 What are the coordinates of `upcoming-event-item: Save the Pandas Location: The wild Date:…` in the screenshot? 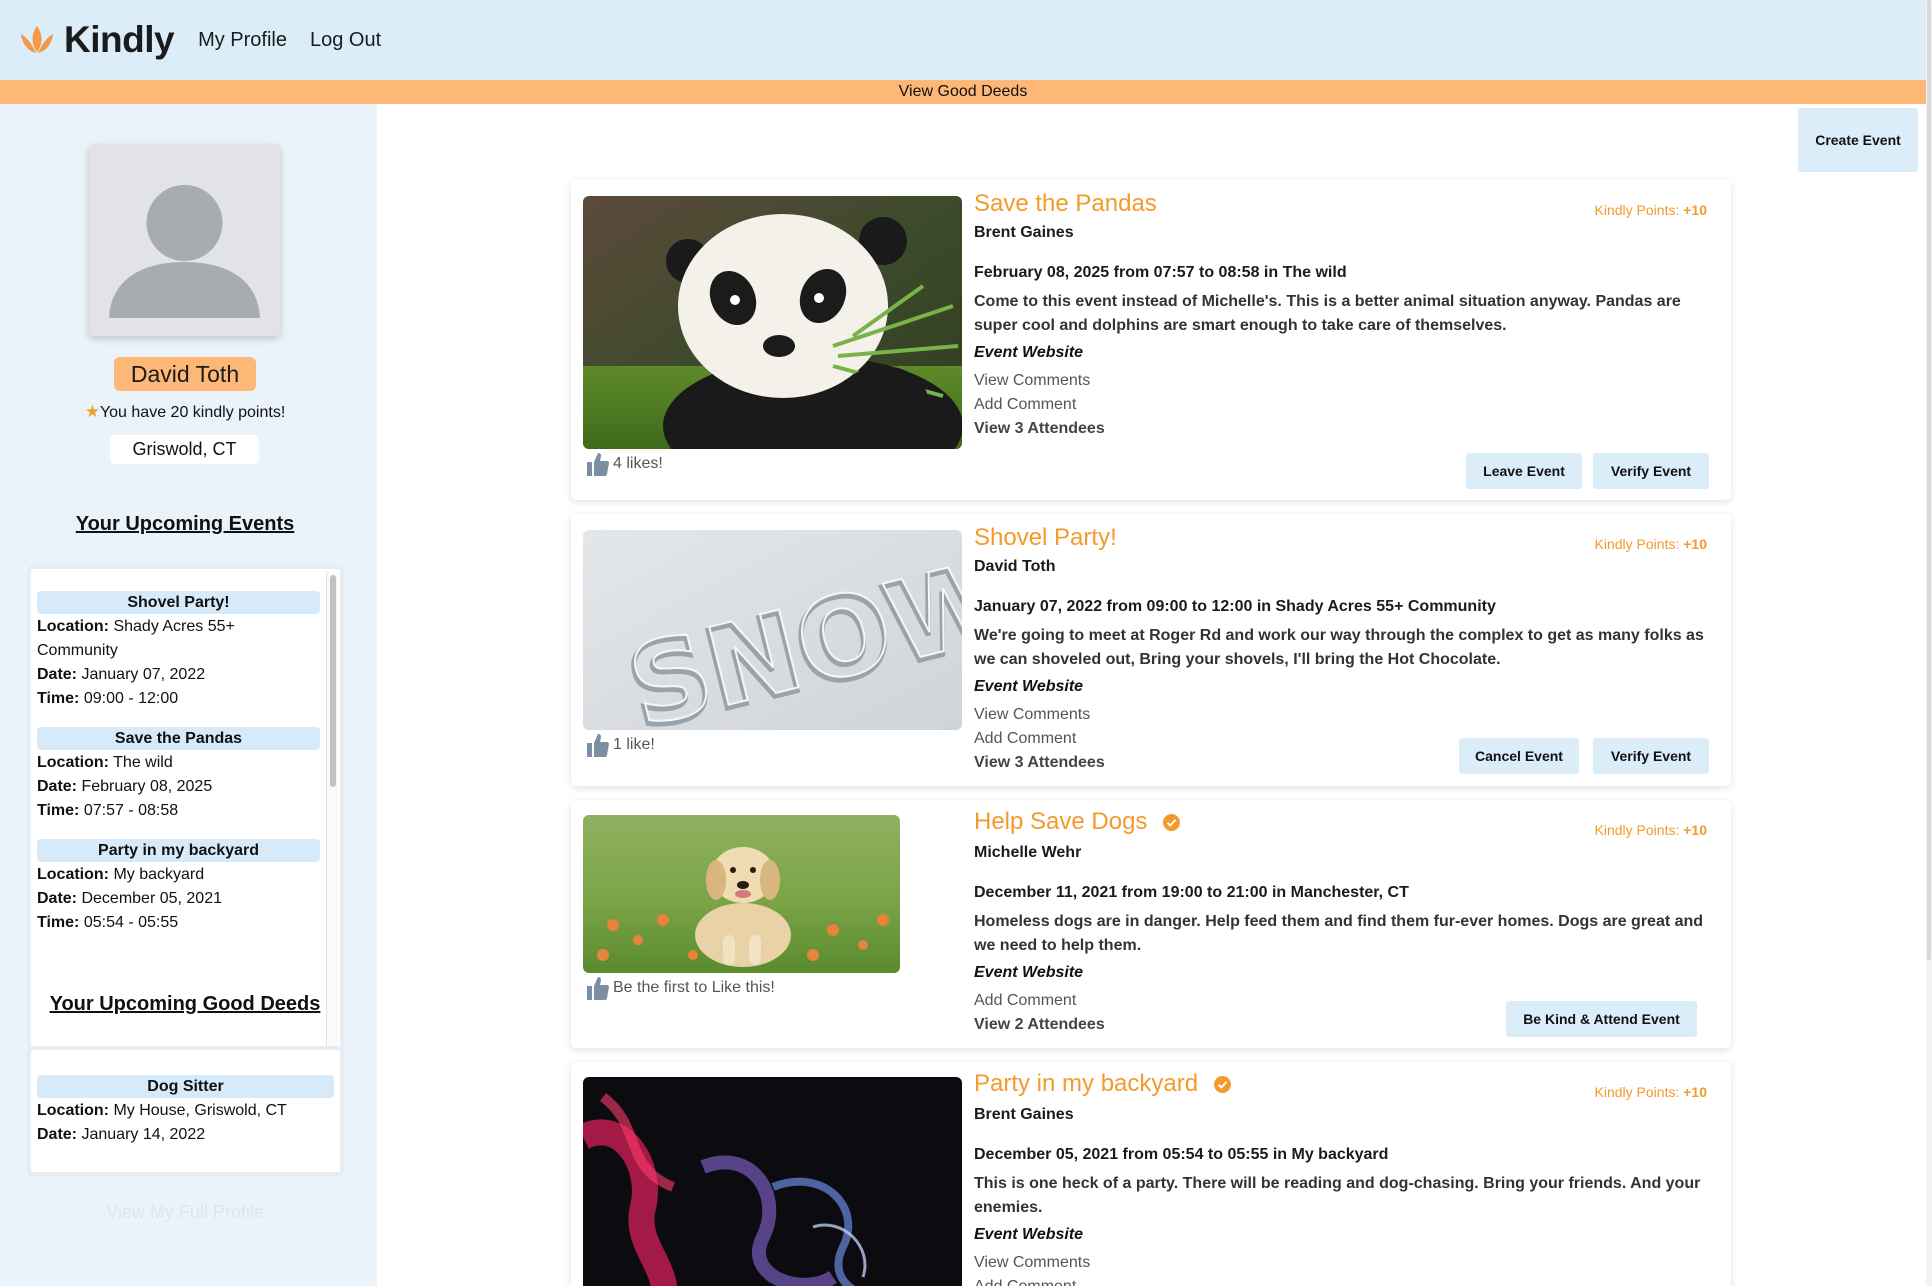 It's located at (178, 775).